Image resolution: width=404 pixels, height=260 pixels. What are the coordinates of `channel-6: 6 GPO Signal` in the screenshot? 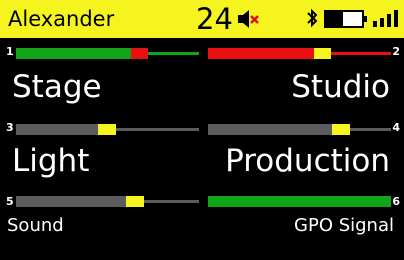 It's located at (303, 227).